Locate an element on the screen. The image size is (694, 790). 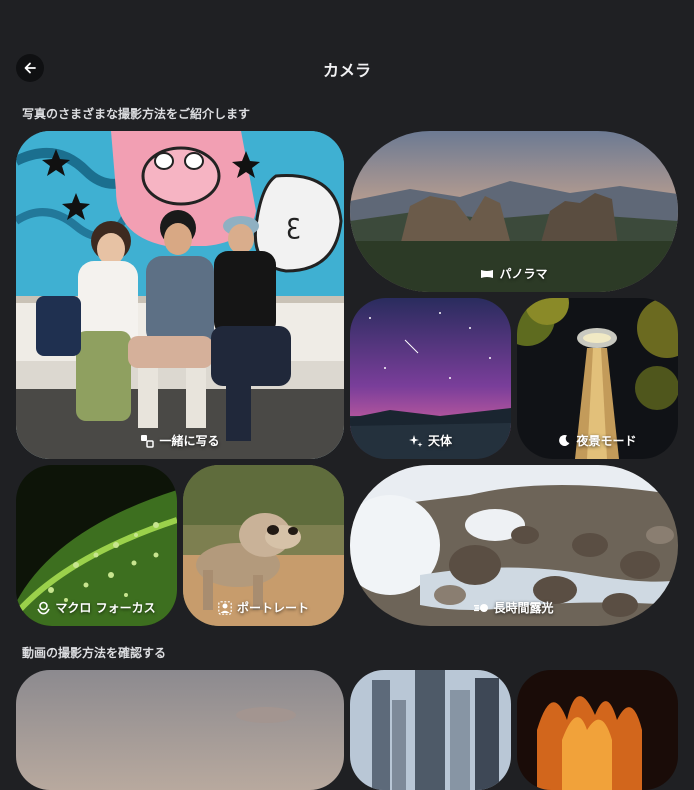
night-caption: 夜景モード is located at coordinates (597, 440).